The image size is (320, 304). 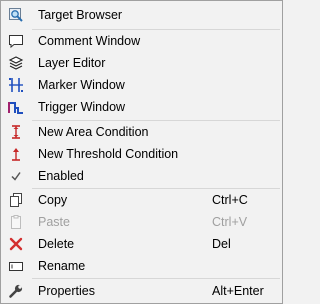 I want to click on properties-shortcut: Alt+Enter, so click(x=238, y=291).